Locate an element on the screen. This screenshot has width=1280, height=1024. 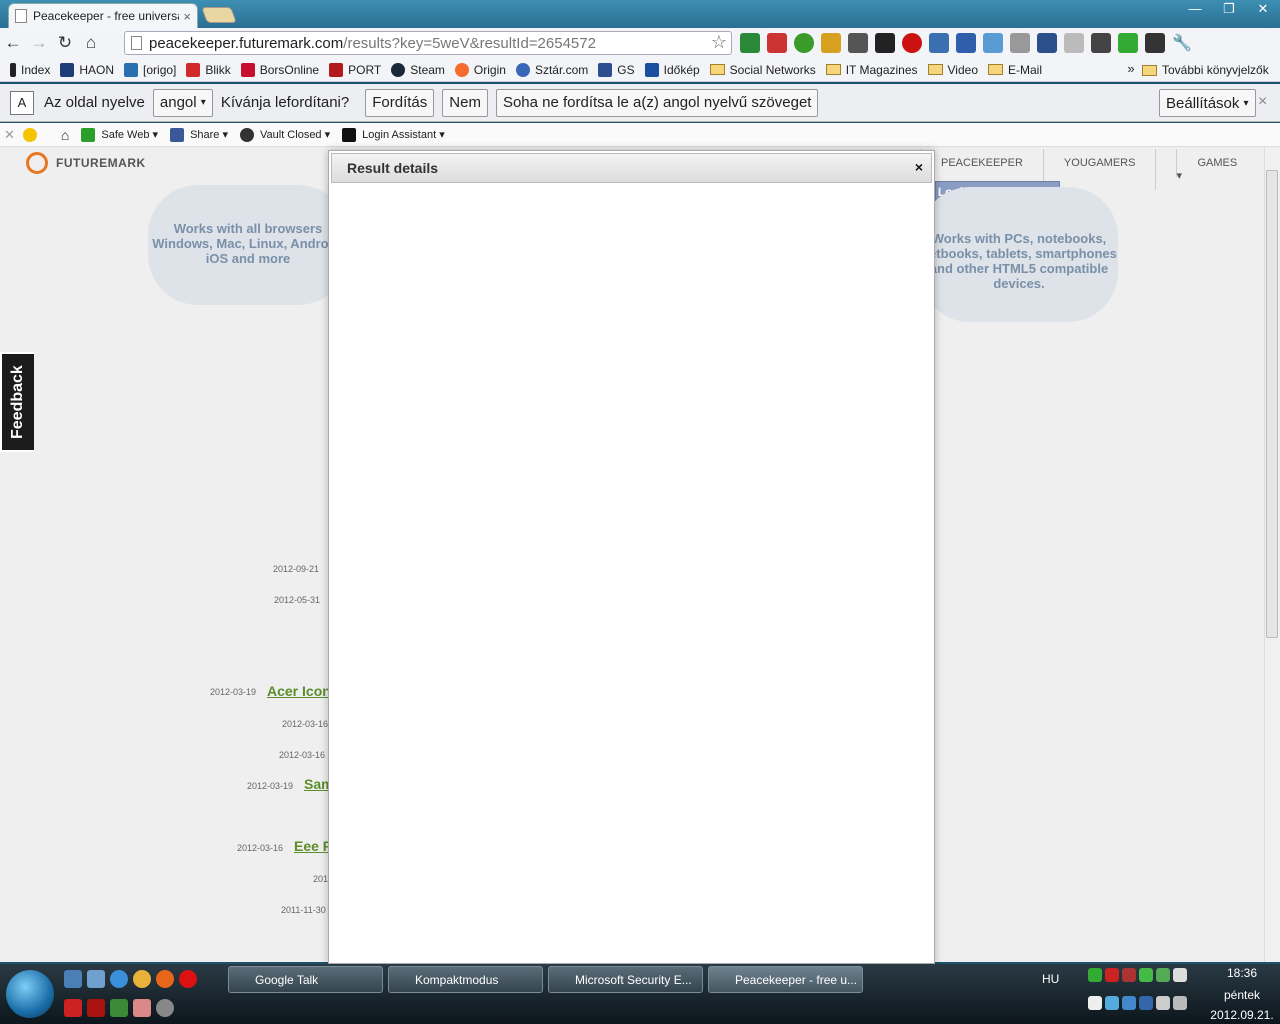
forward-icon: → is located at coordinates (39, 43).